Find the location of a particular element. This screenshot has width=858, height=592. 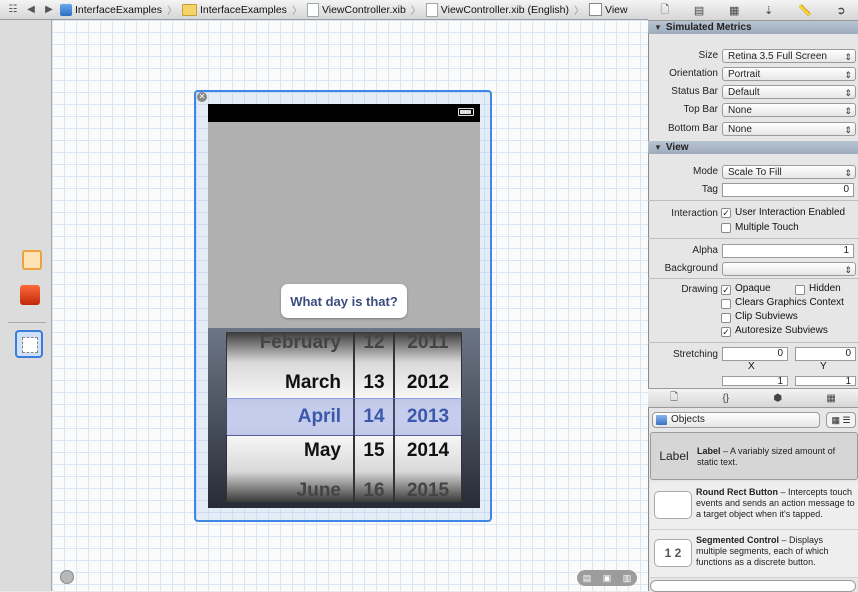

day-row: 12 is located at coordinates (374, 346).